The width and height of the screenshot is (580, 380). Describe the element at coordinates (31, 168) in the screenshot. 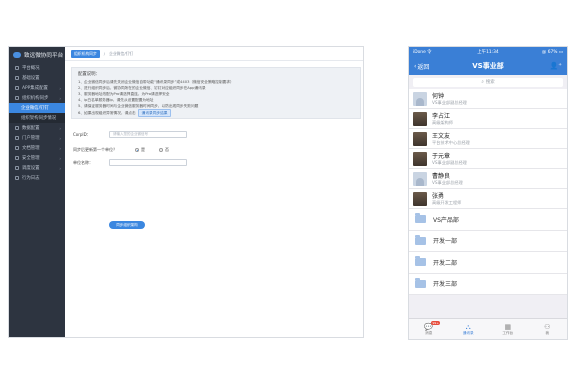

I see `sidebar-item-label: 调度设置` at that location.